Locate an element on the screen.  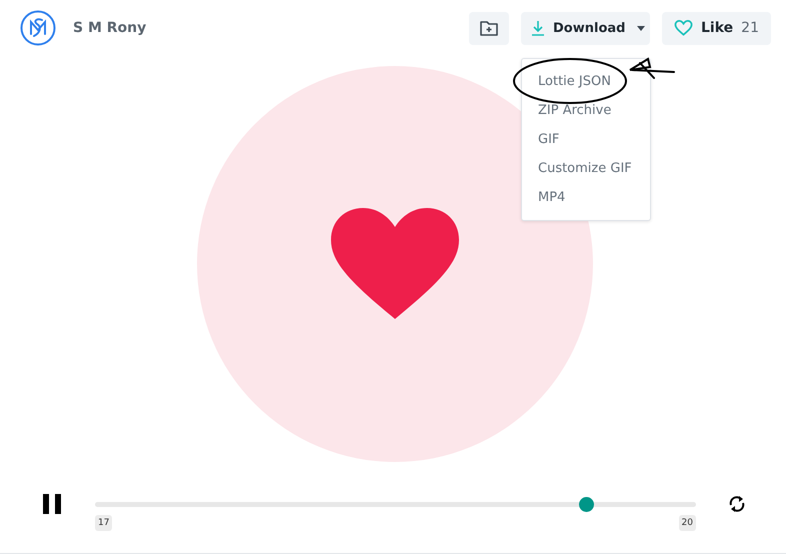
menu-item: GIF is located at coordinates (586, 139).